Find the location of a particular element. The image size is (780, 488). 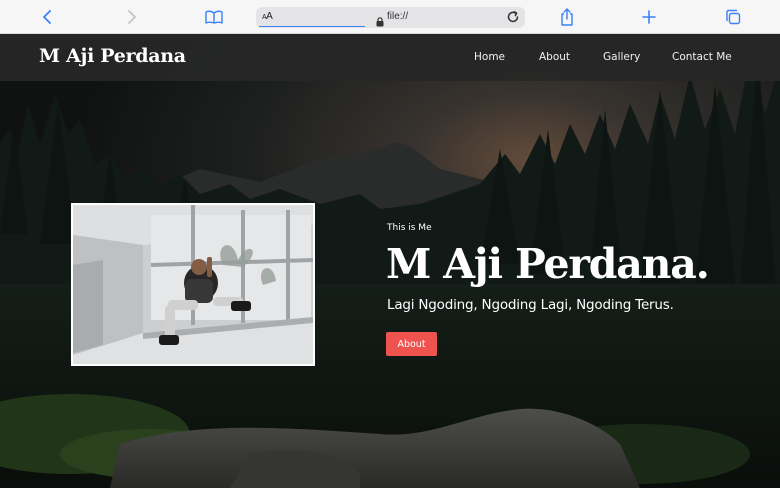

new-tab-icon is located at coordinates (649, 17).